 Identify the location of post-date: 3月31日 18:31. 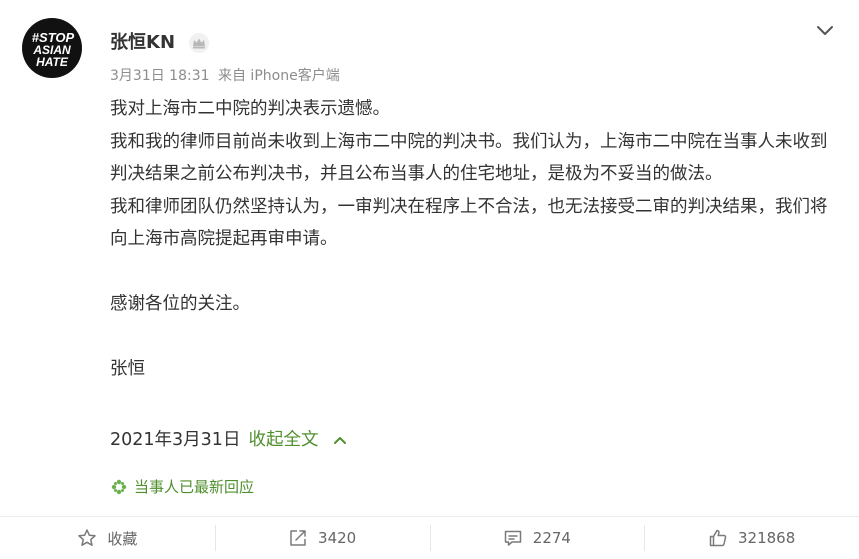
(160, 76).